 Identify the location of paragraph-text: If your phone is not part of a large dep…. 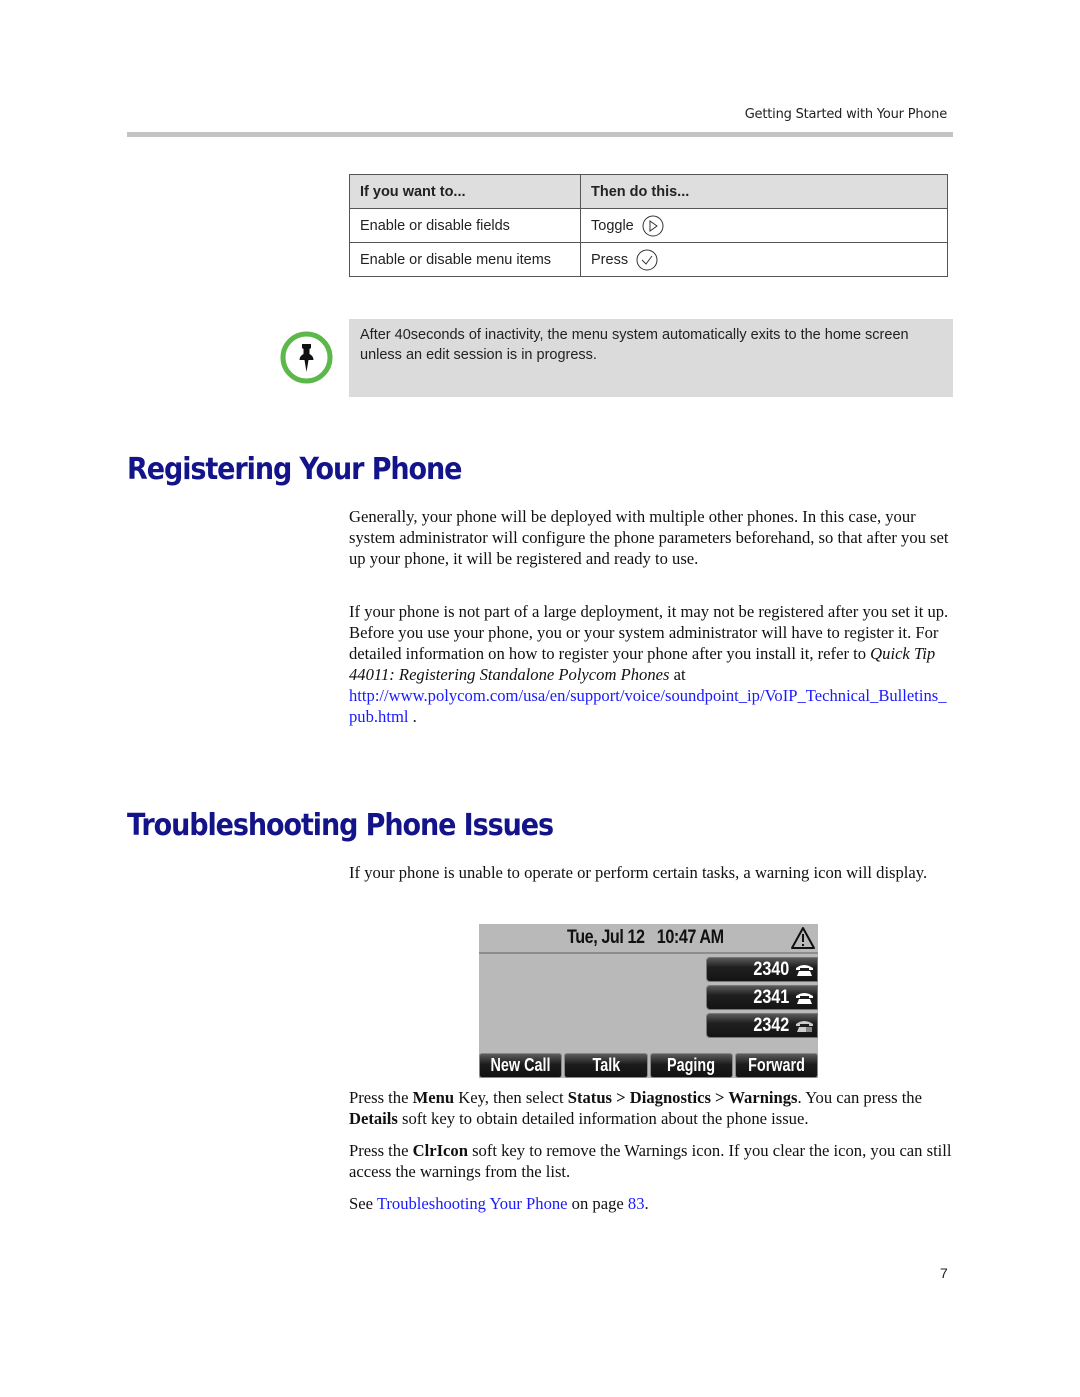
(649, 632).